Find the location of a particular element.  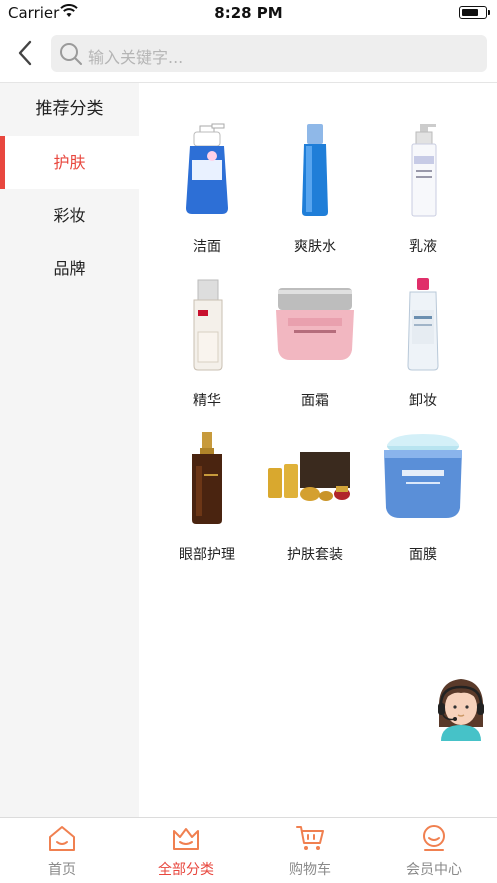

sidebar-item-skincare: 护肤 is located at coordinates (69, 162).